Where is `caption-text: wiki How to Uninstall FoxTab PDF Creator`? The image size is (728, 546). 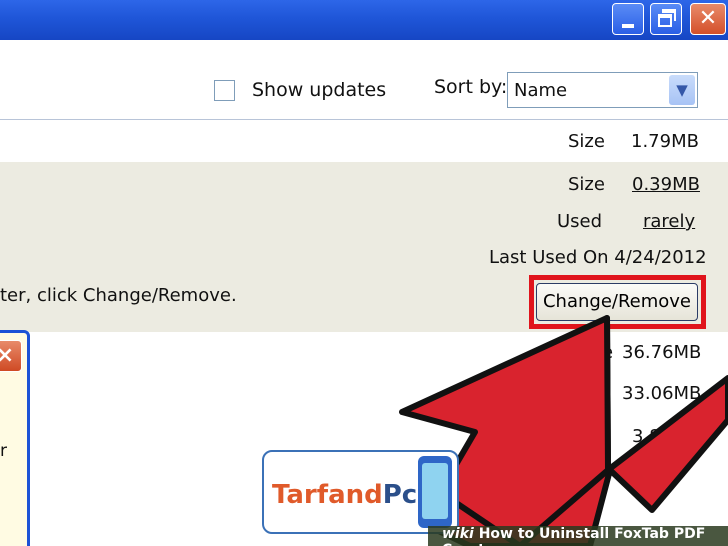 caption-text: wiki How to Uninstall FoxTab PDF Creator is located at coordinates (585, 536).